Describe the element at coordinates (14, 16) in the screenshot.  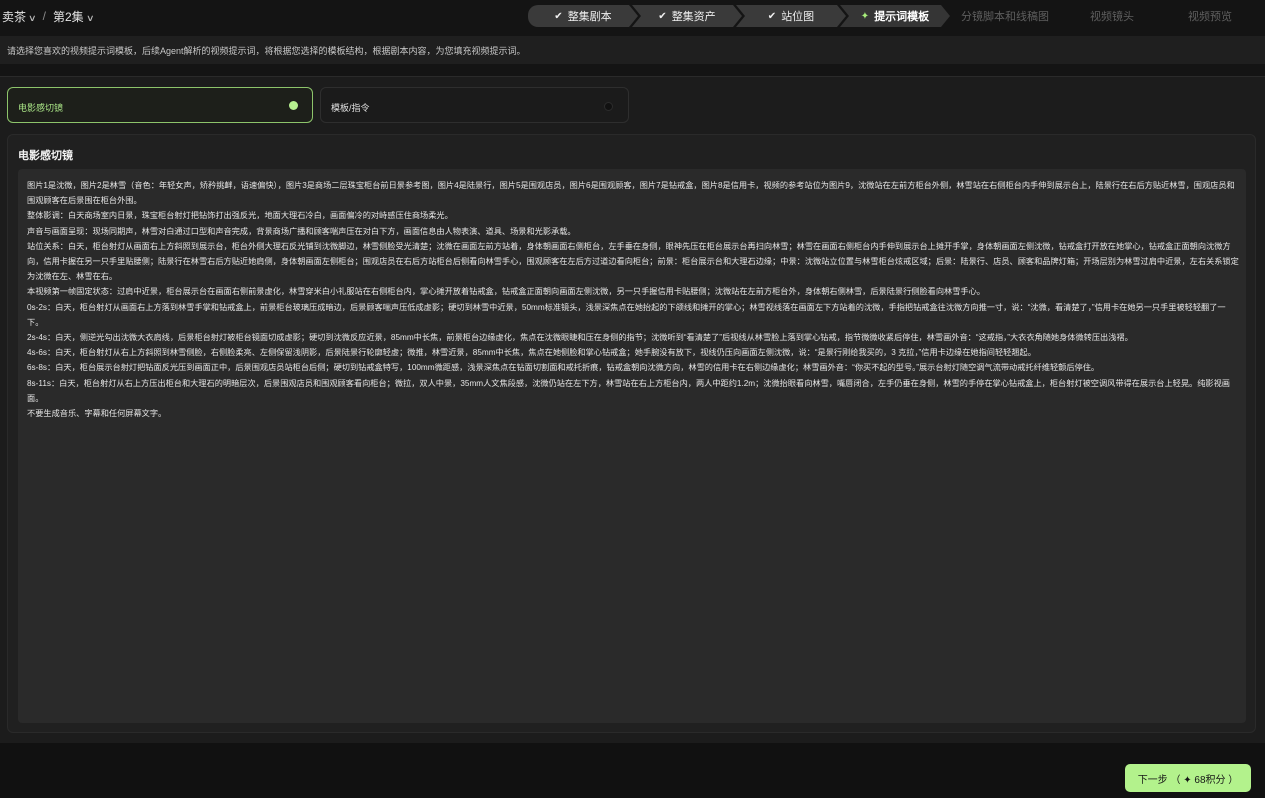
I see `project-name: 卖茶` at that location.